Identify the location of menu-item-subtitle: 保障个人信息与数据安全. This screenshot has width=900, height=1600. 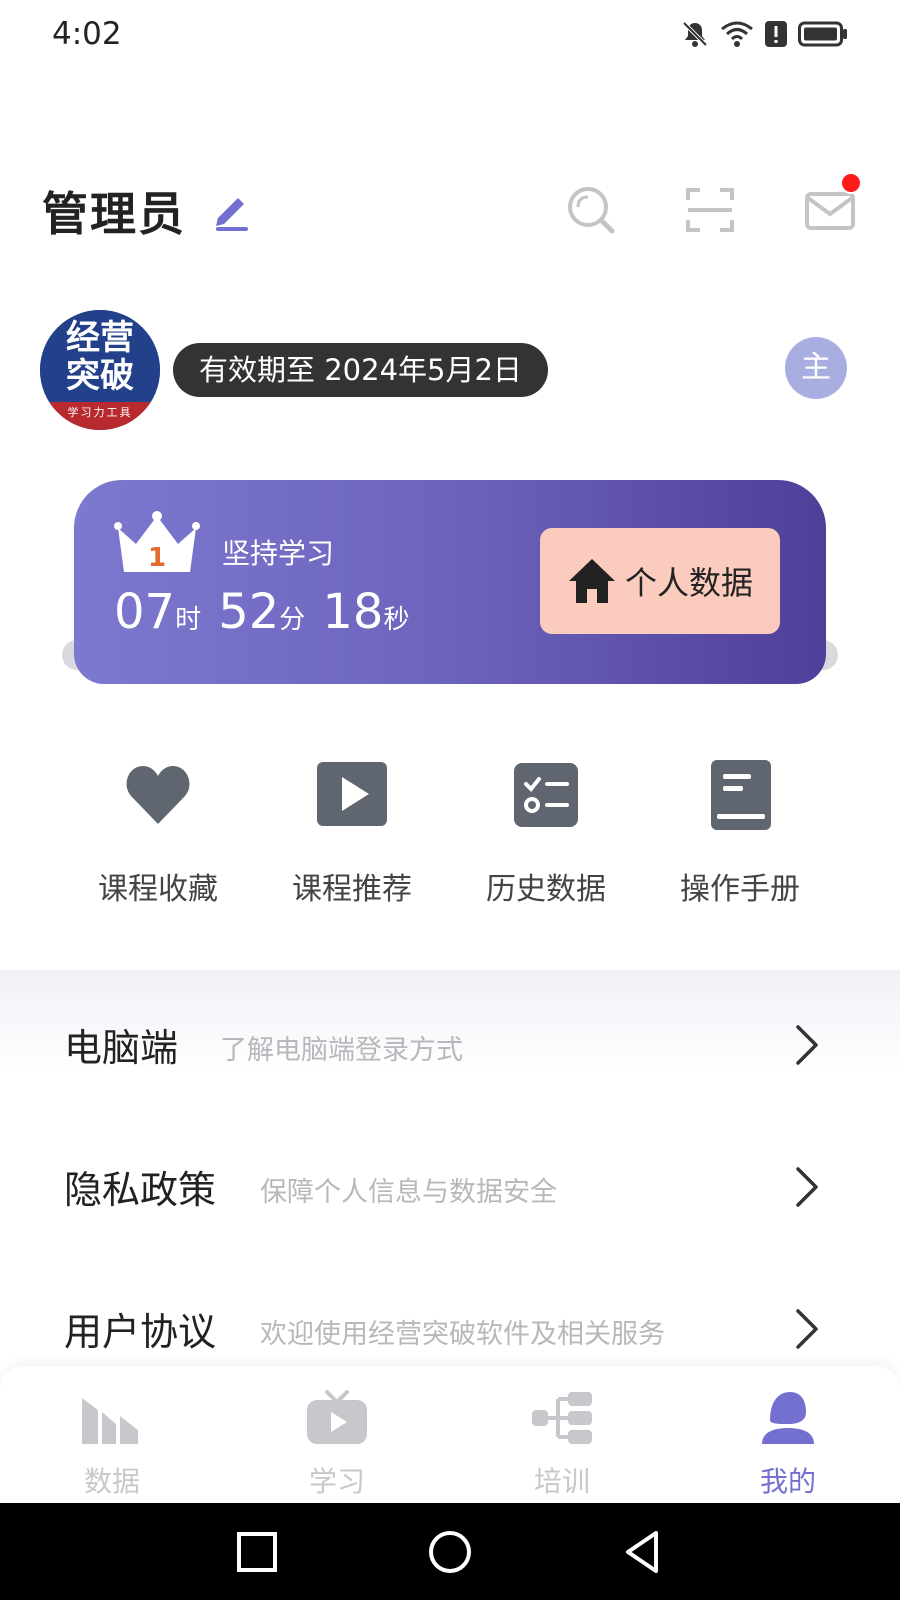
(408, 1192).